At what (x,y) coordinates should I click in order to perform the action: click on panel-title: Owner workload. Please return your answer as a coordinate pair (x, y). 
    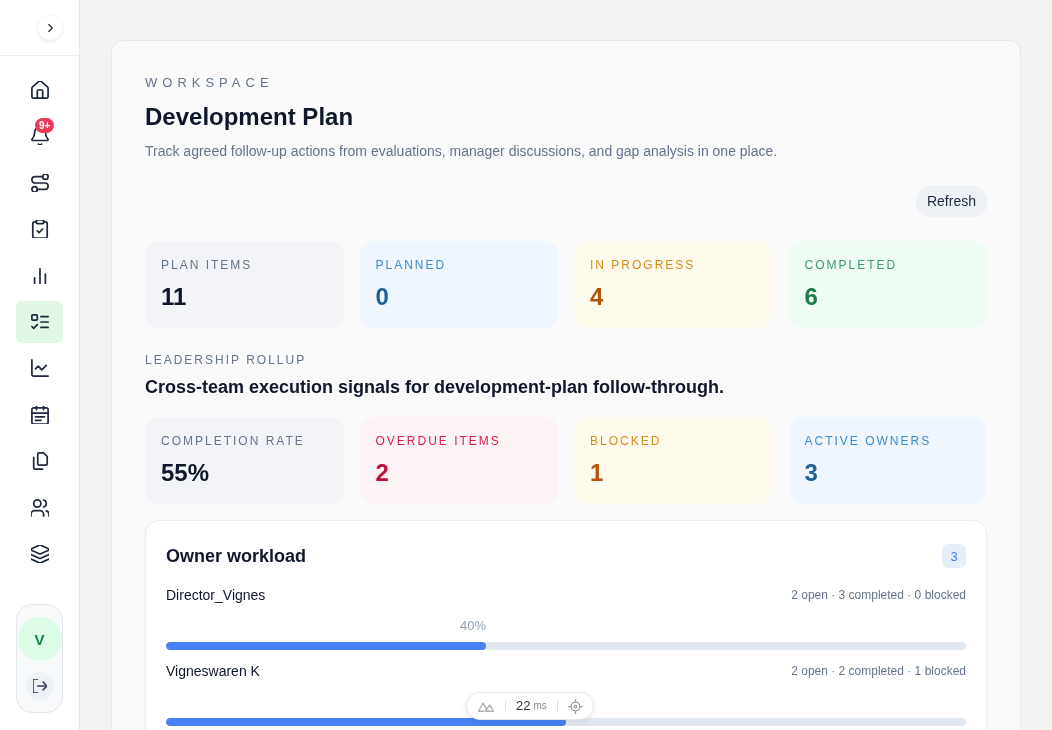
    Looking at the image, I should click on (236, 556).